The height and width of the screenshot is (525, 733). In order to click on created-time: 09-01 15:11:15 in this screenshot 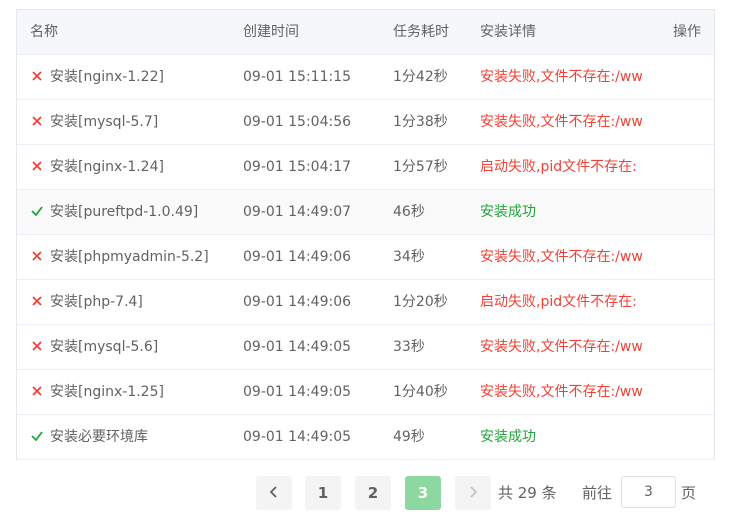, I will do `click(297, 77)`.